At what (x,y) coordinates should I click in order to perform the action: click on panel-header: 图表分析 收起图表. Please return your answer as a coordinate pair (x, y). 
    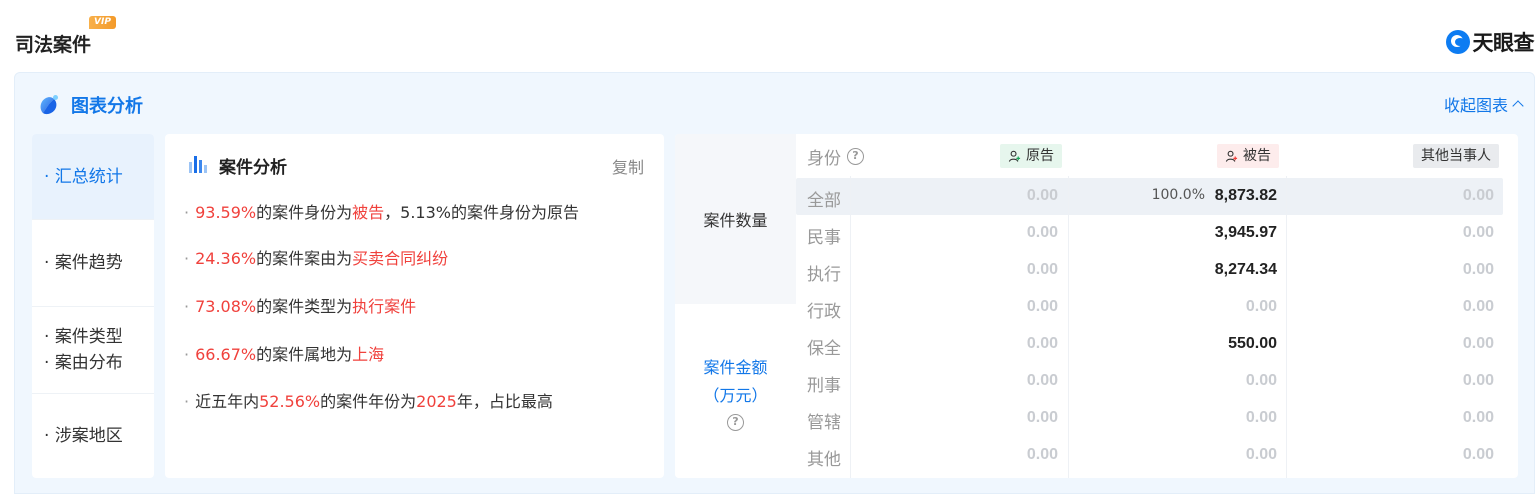
    Looking at the image, I should click on (774, 103).